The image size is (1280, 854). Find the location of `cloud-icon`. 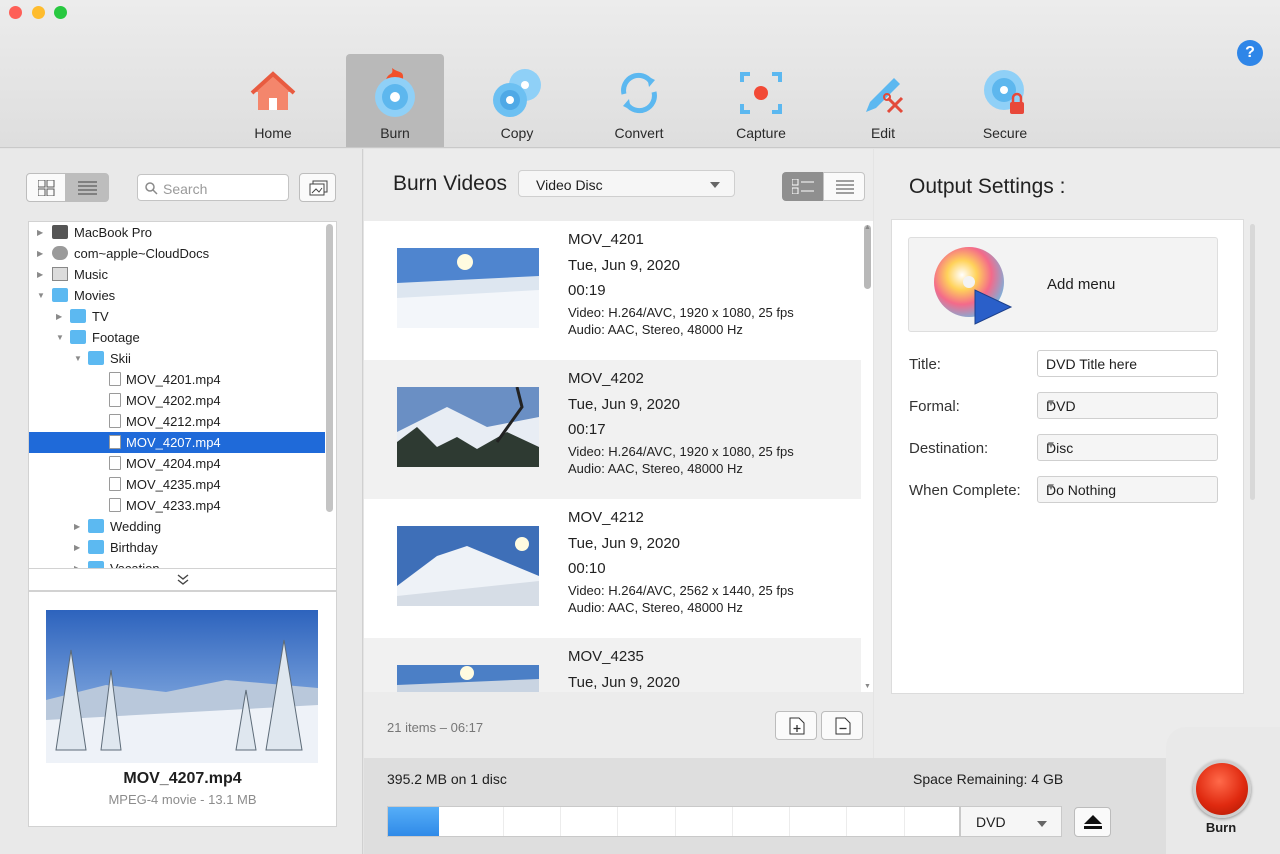

cloud-icon is located at coordinates (60, 253).